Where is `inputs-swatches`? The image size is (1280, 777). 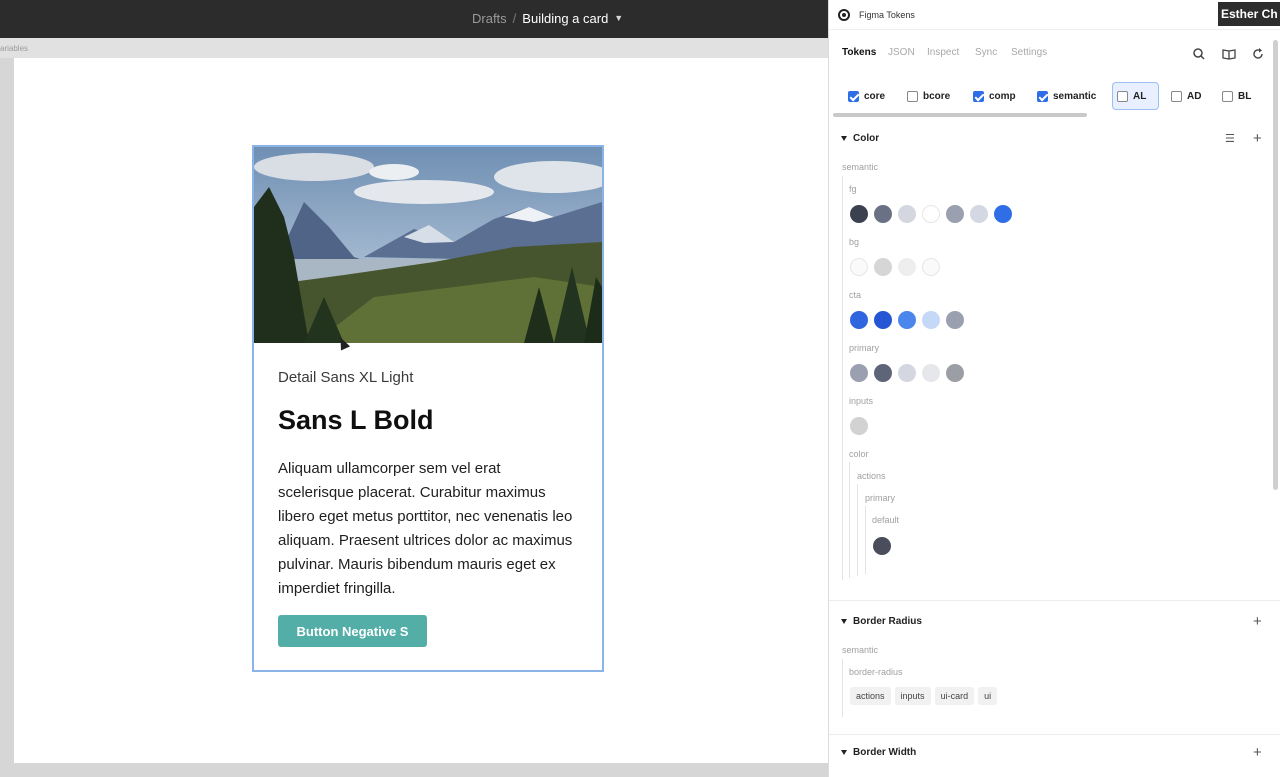 inputs-swatches is located at coordinates (859, 426).